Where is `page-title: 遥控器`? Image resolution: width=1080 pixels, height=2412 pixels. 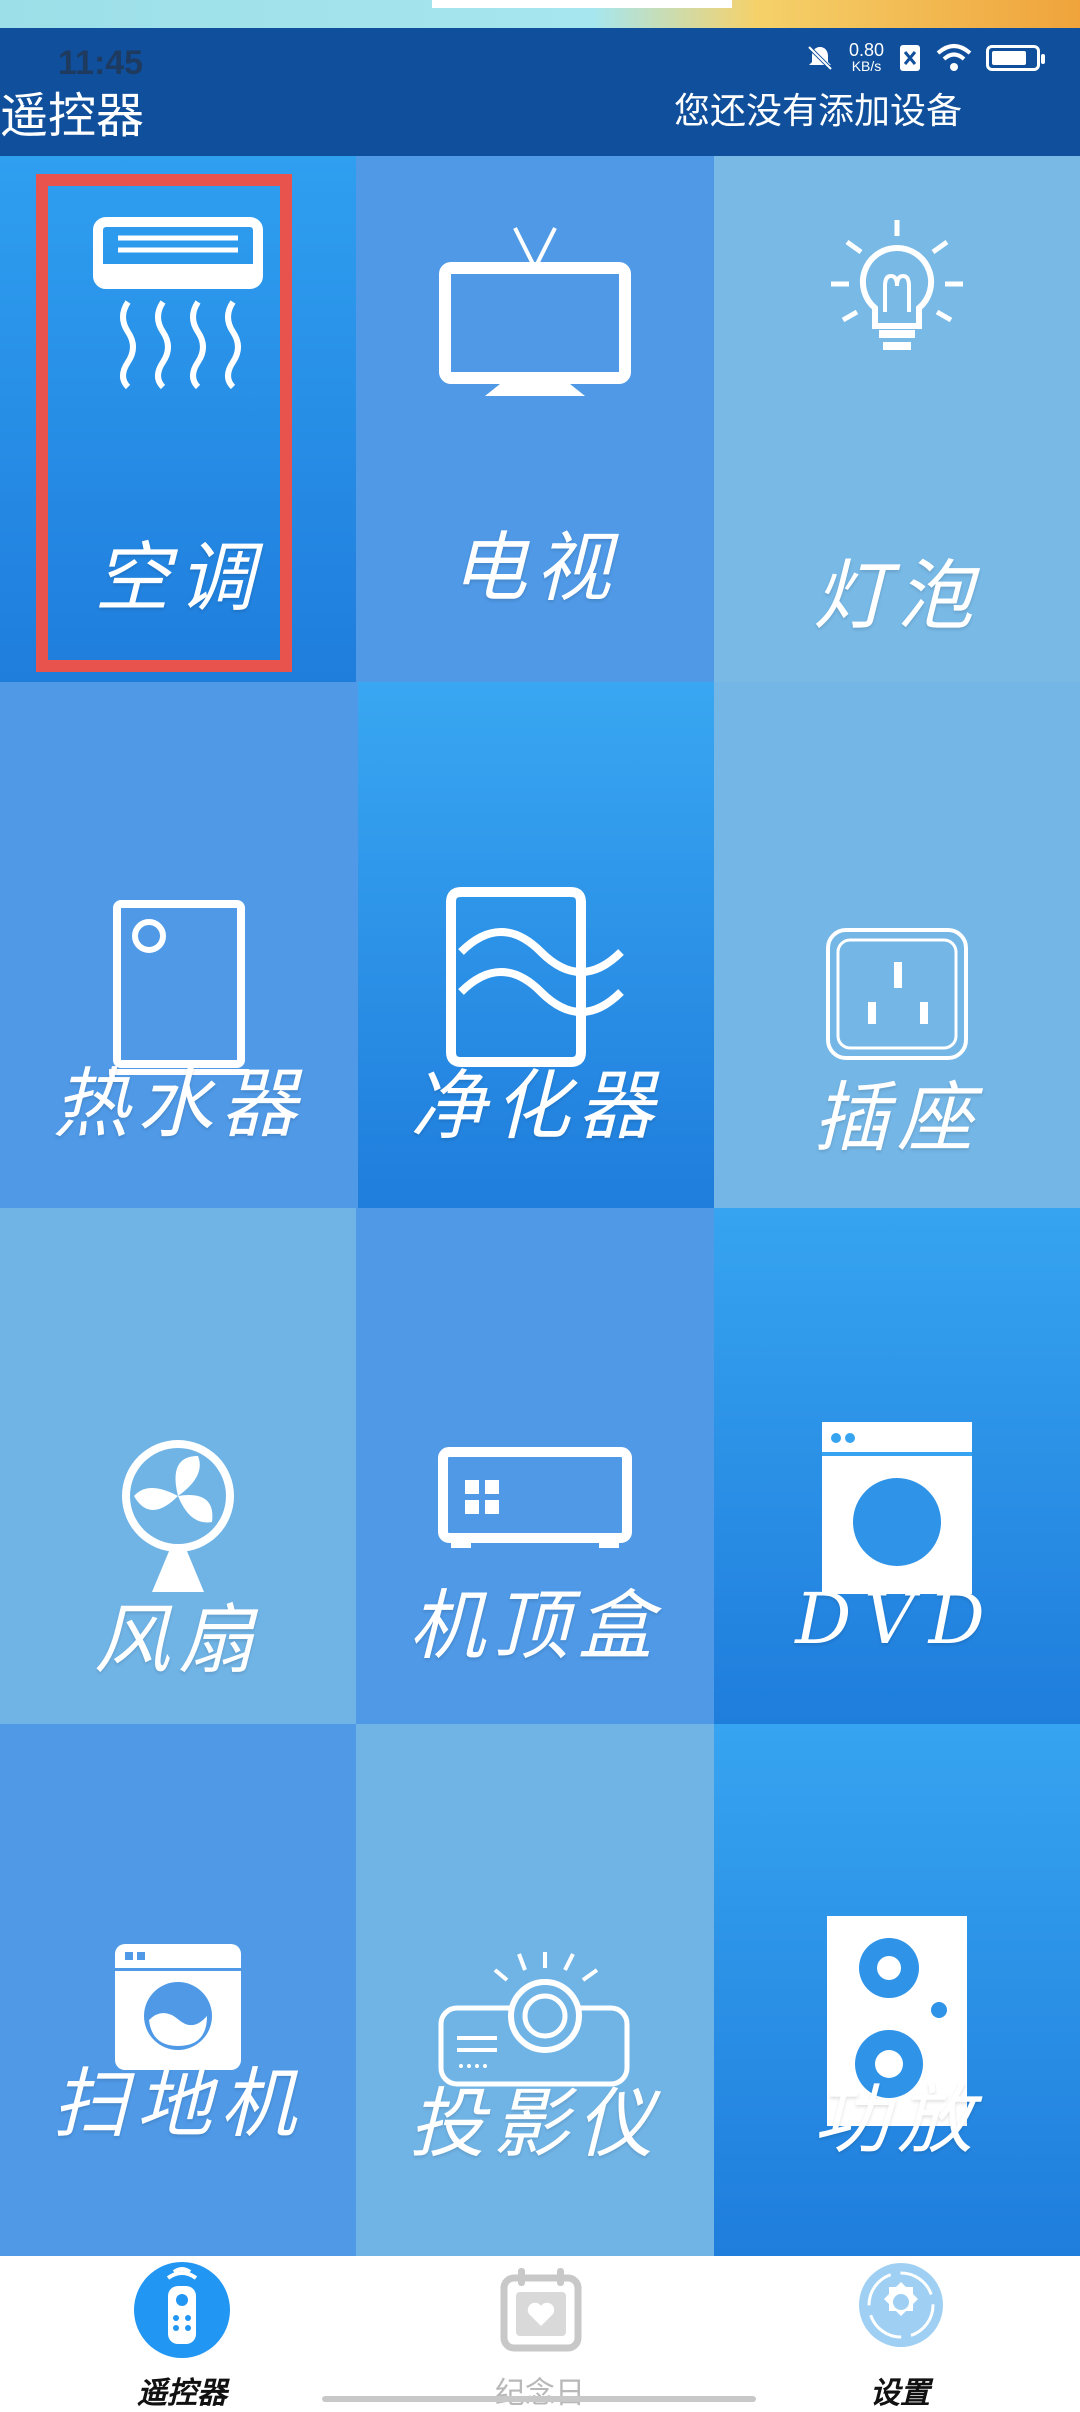 page-title: 遥控器 is located at coordinates (72, 116).